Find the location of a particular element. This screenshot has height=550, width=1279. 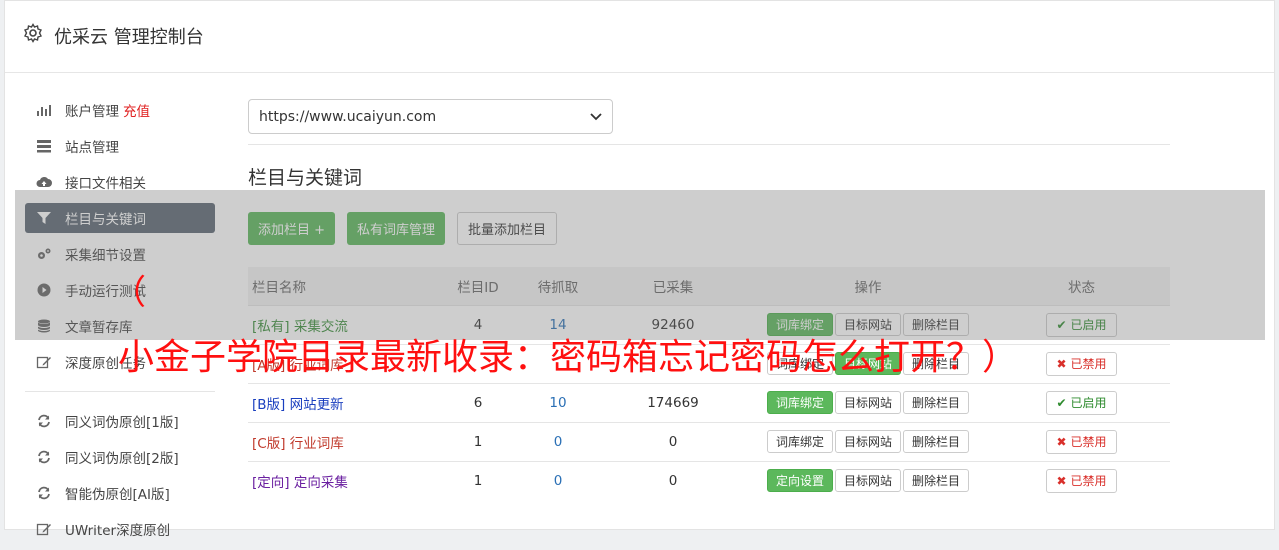

sidebar-item-label: 站点管理 is located at coordinates (92, 148).